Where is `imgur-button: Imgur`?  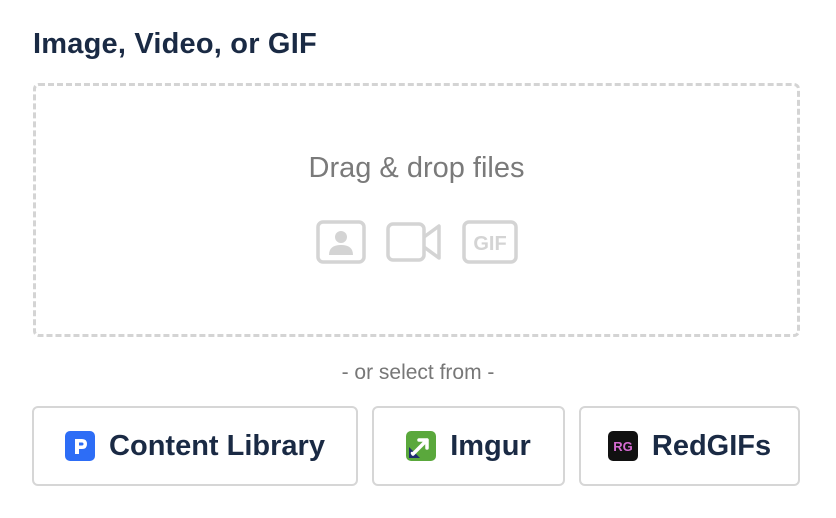 imgur-button: Imgur is located at coordinates (468, 446).